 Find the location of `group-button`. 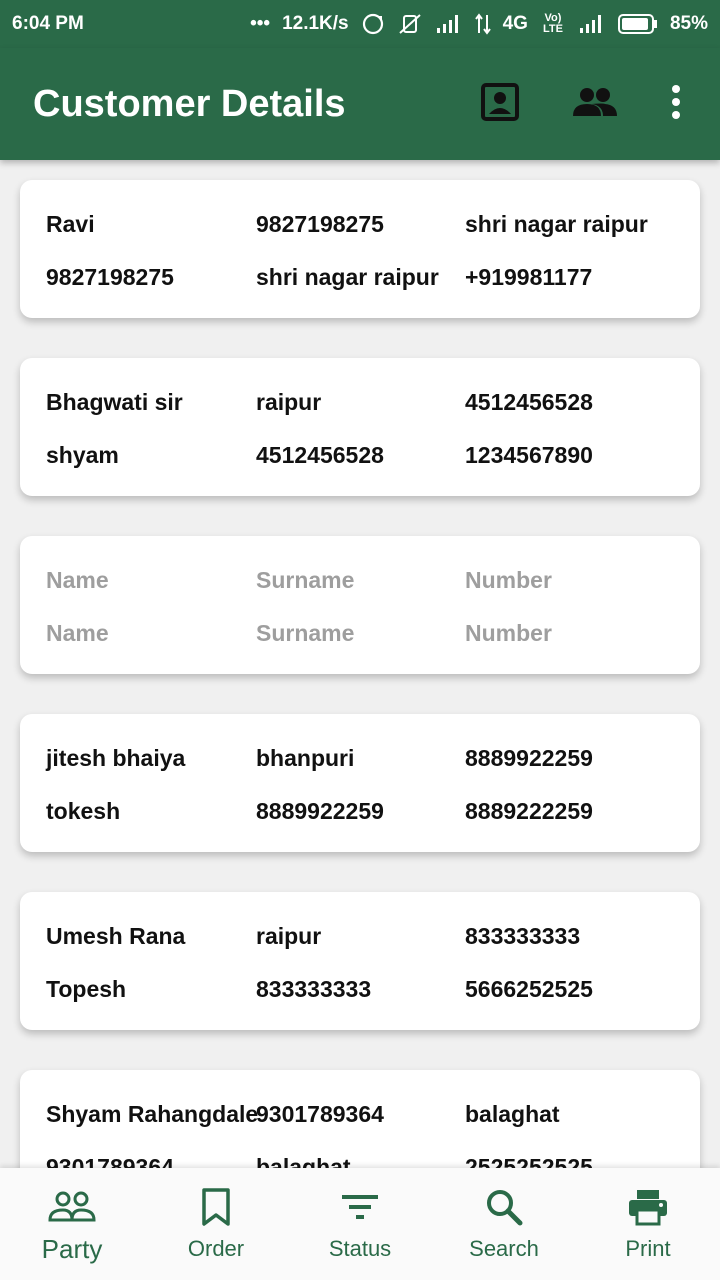

group-button is located at coordinates (595, 104).